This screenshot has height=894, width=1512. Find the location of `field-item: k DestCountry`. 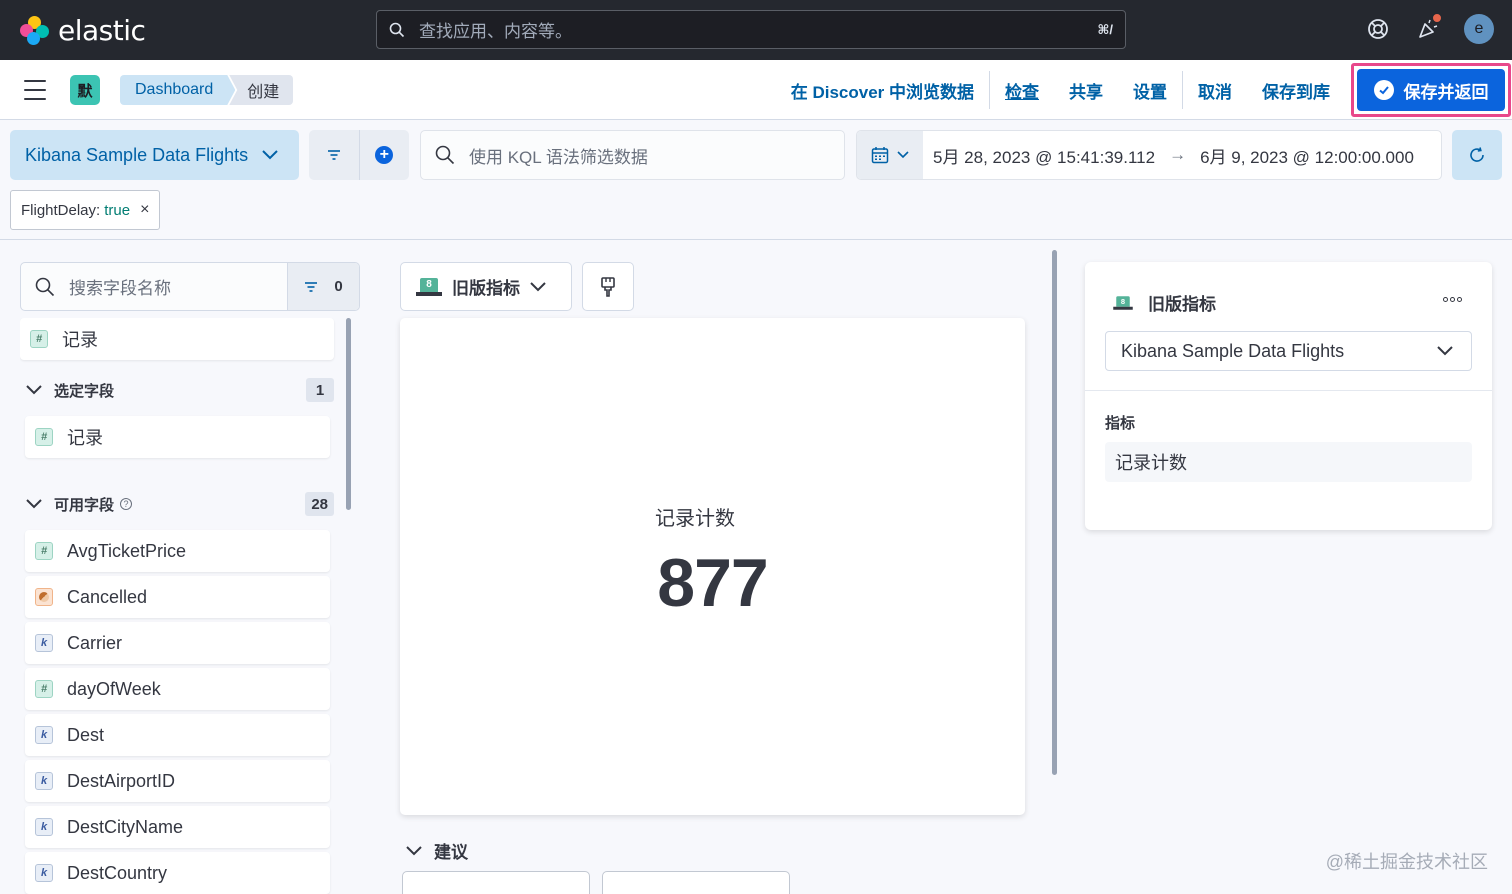

field-item: k DestCountry is located at coordinates (177, 873).